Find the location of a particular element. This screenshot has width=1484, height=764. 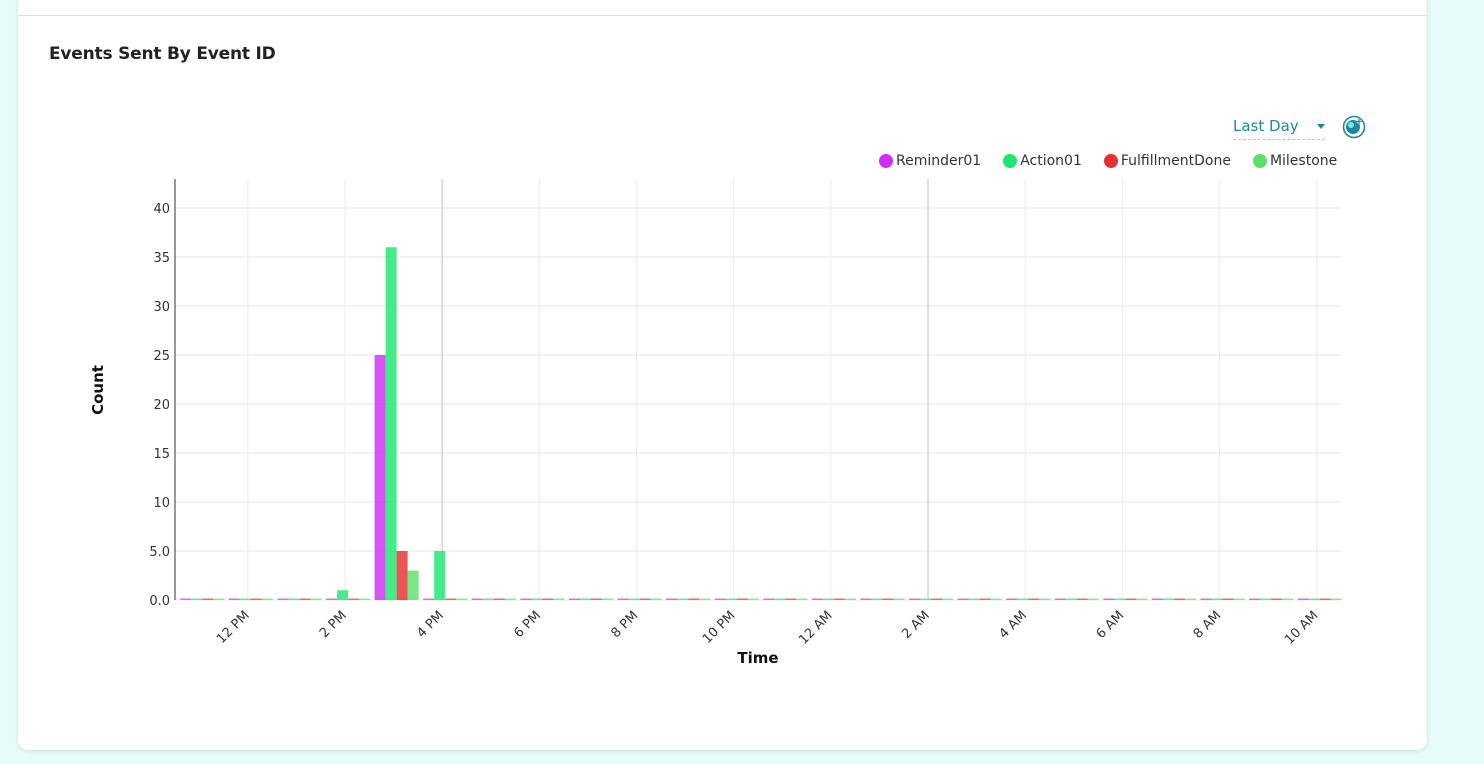

y-tick-label: 35 is located at coordinates (161, 258).